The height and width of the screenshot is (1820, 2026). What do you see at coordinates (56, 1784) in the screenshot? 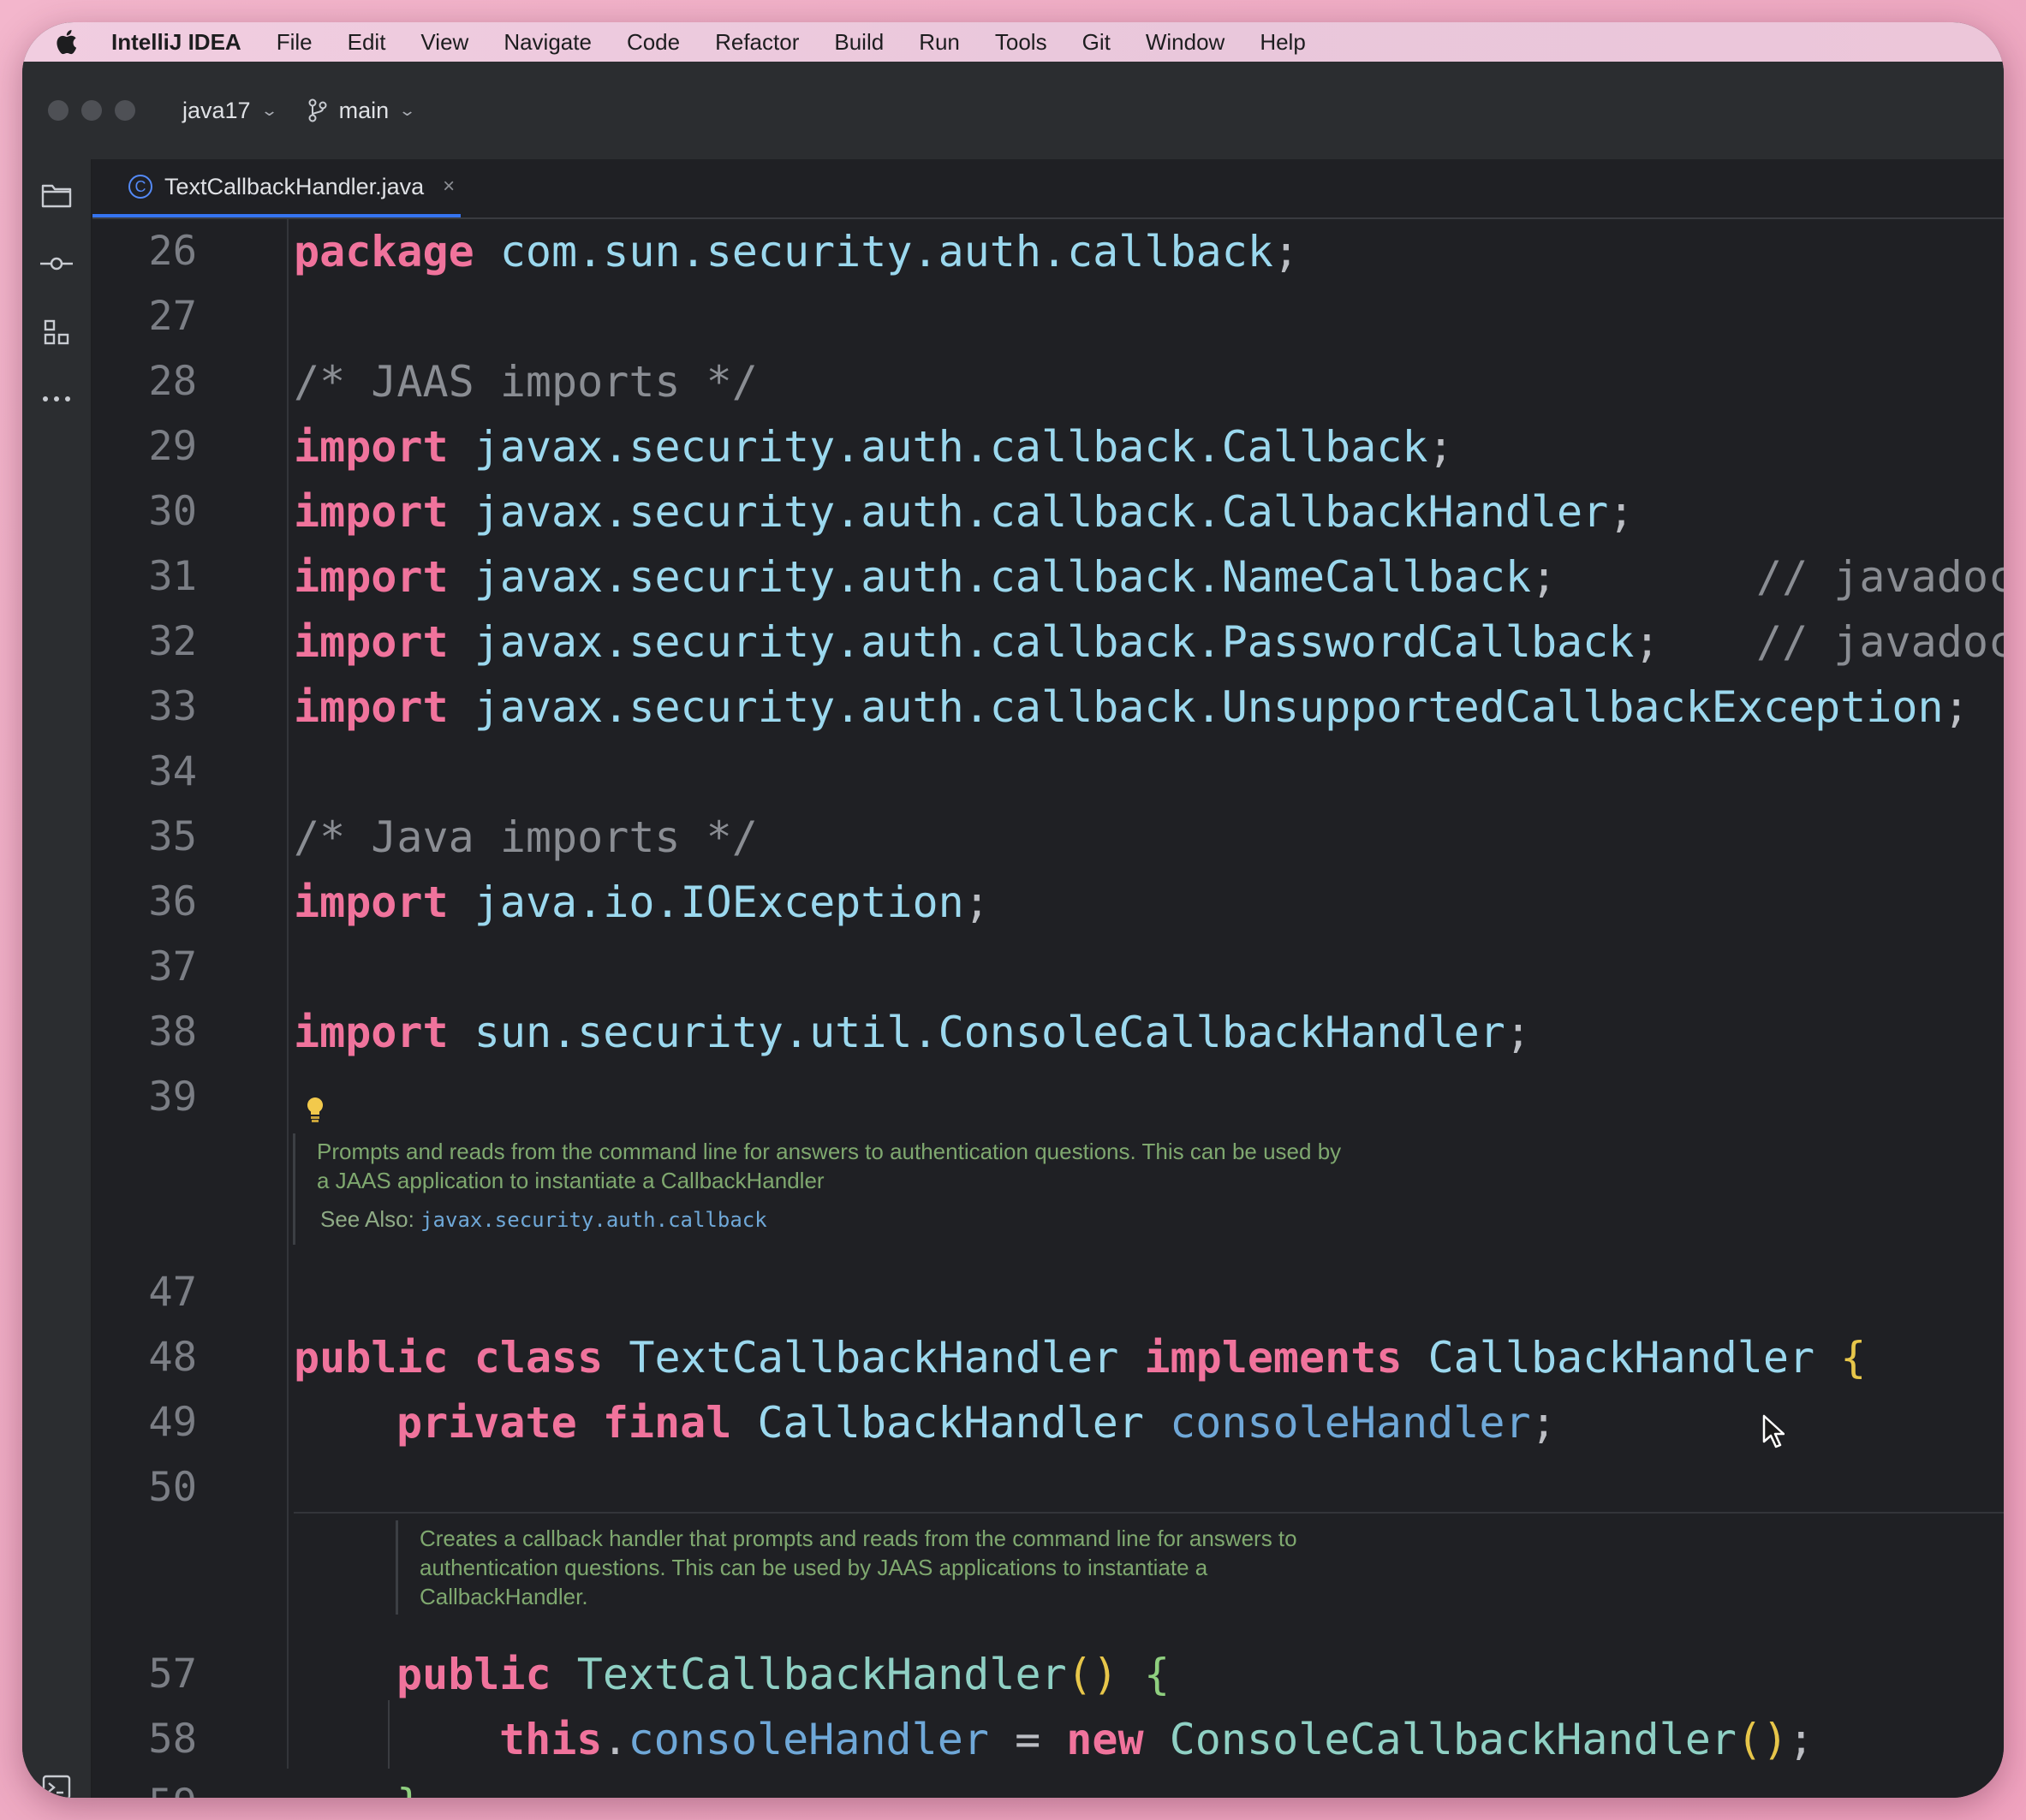
I see `terminal-icon` at bounding box center [56, 1784].